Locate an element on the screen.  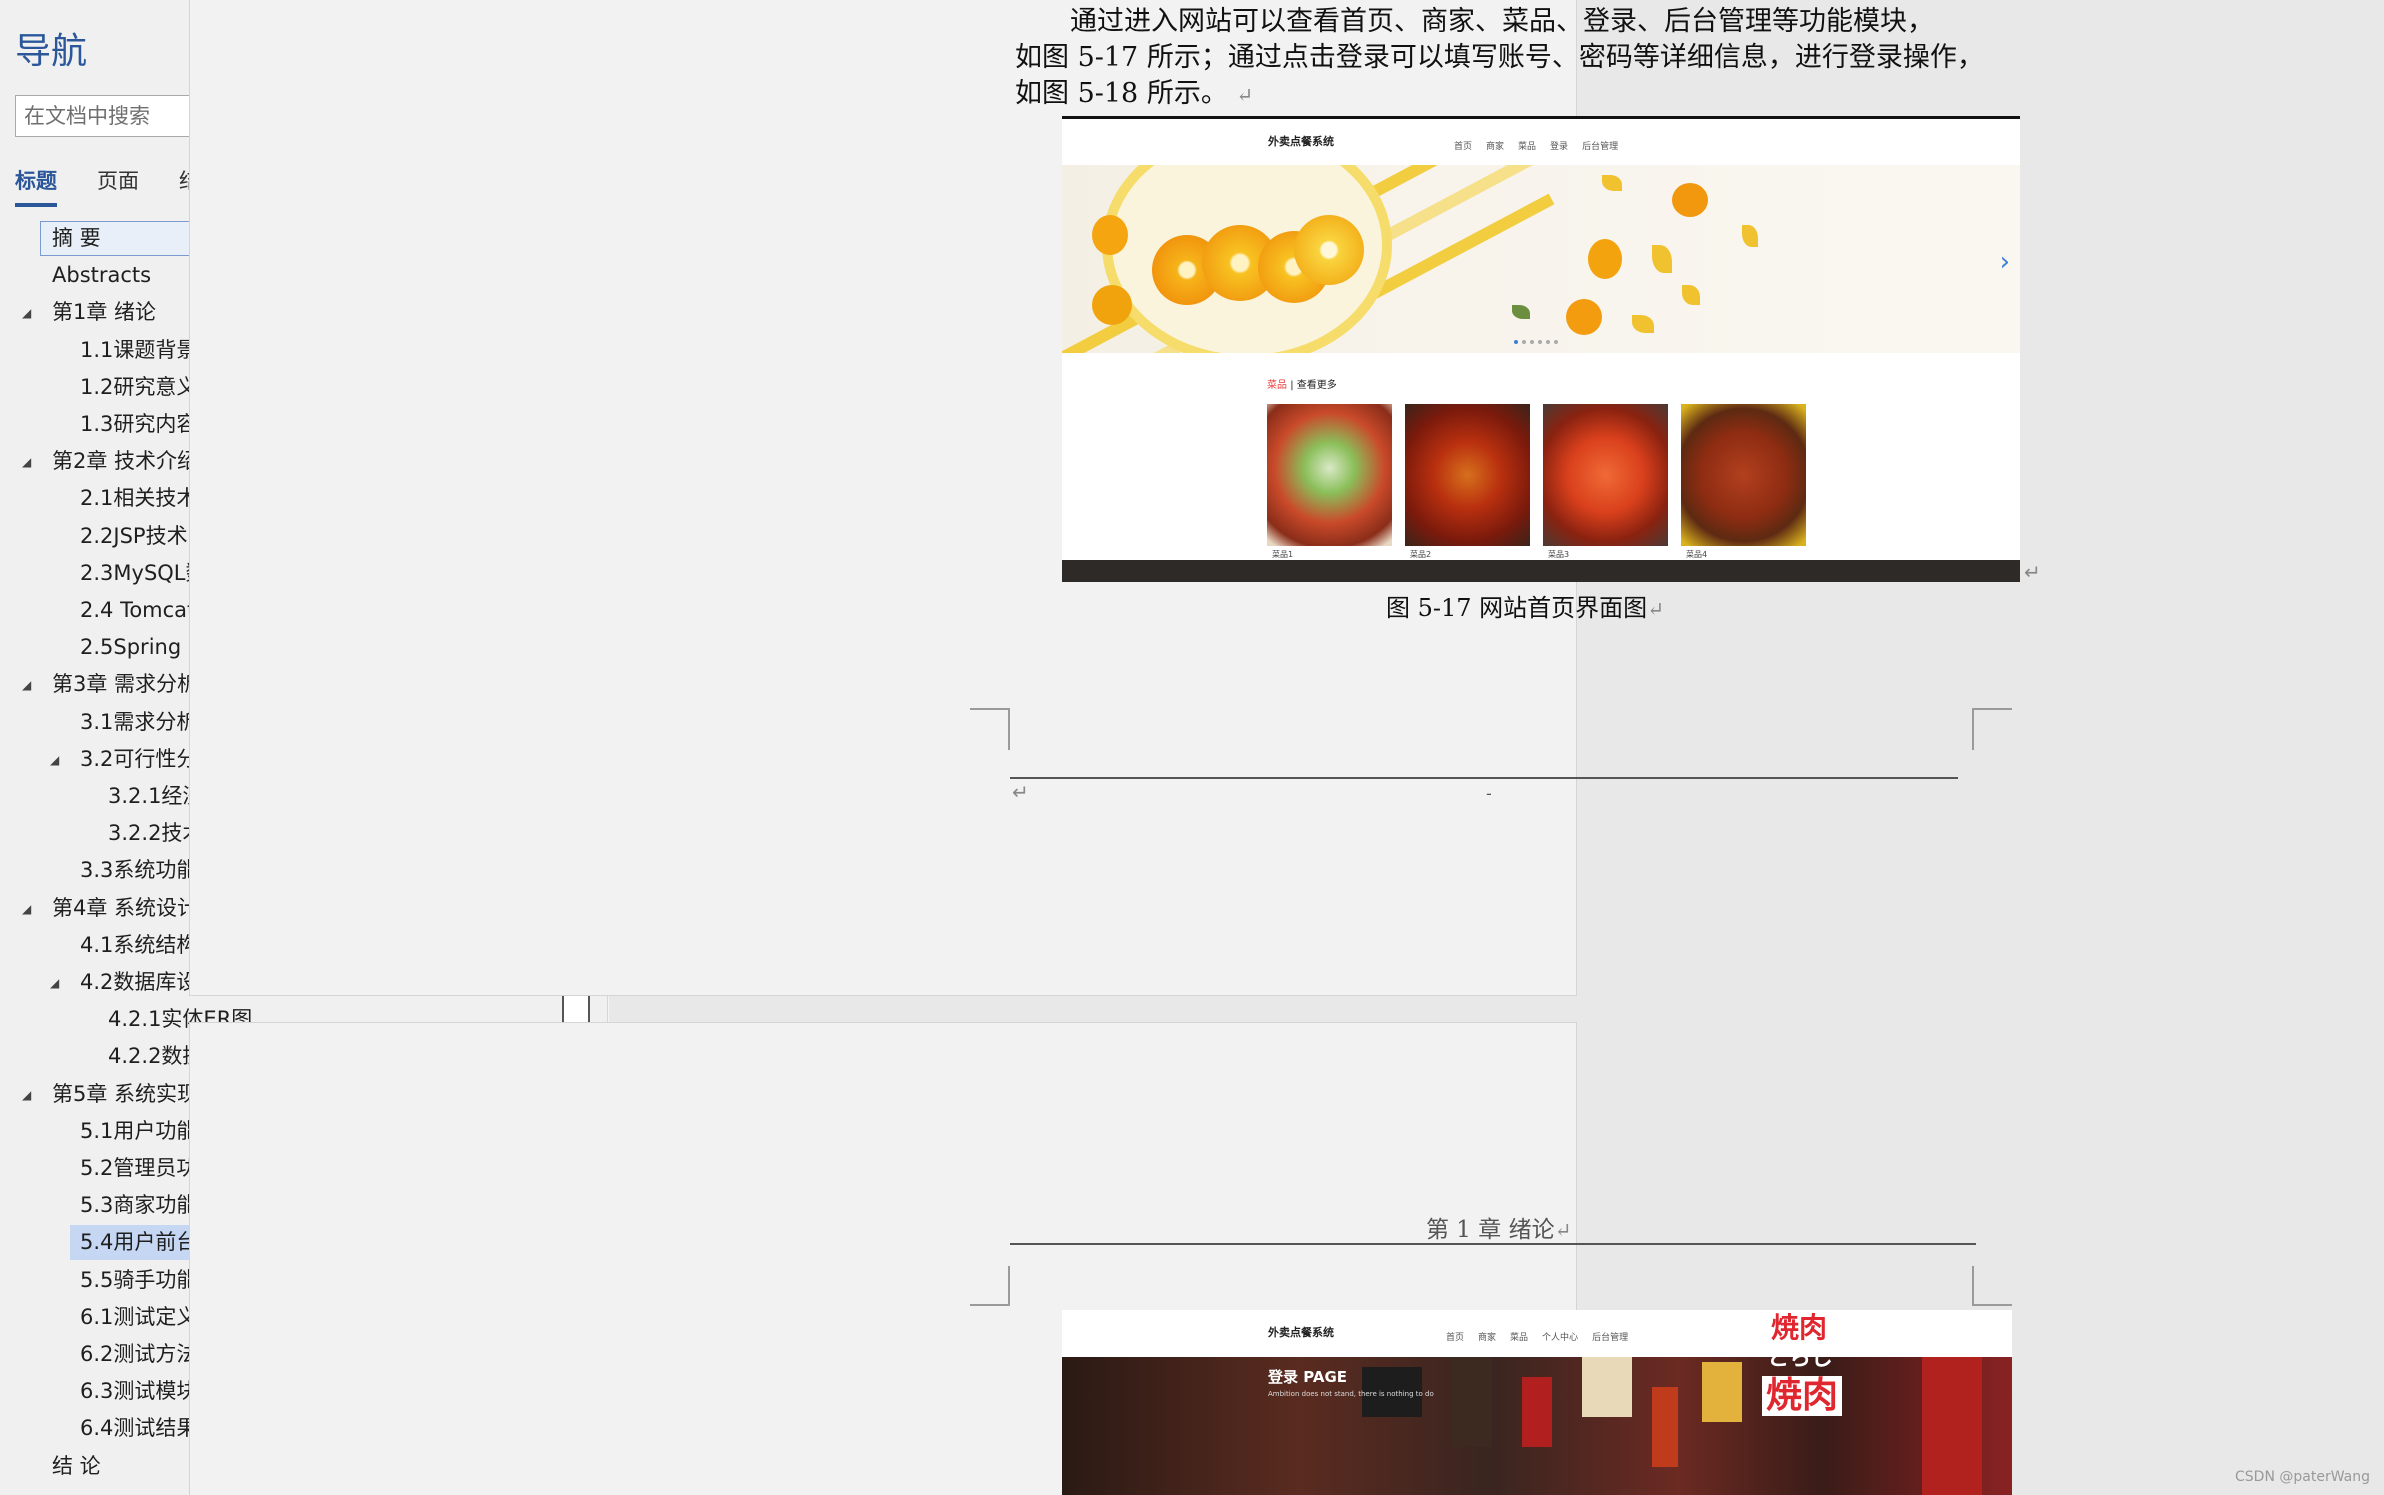
section-more: 查看更多 is located at coordinates (1316, 385).